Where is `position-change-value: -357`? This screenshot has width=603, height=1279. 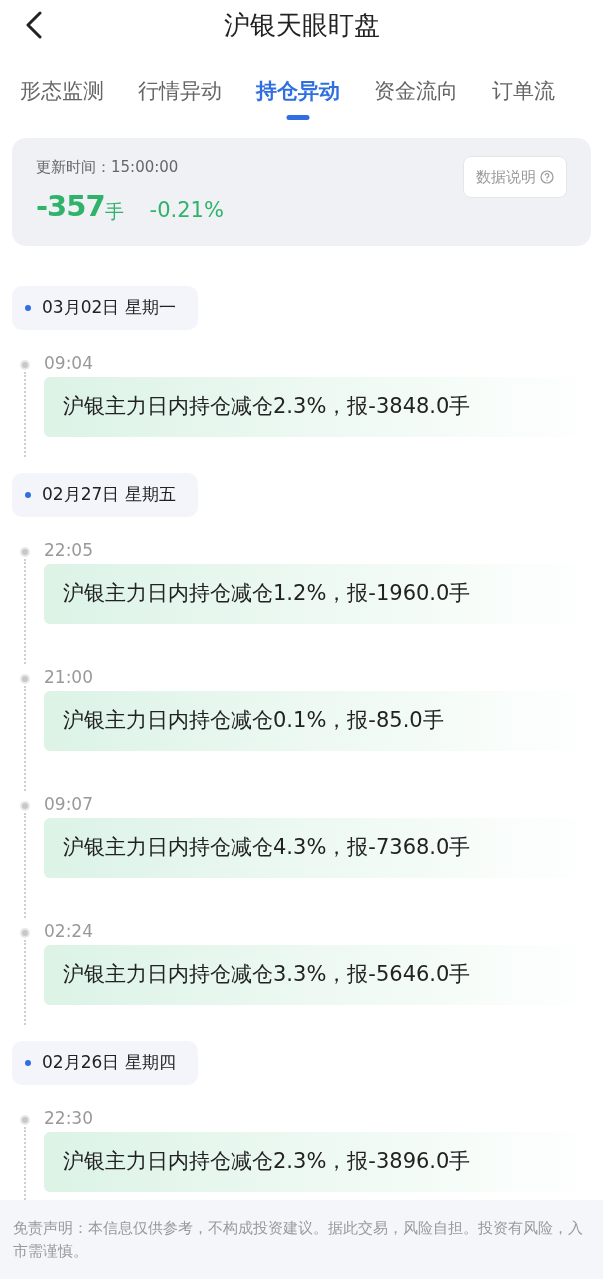
position-change-value: -357 is located at coordinates (70, 206).